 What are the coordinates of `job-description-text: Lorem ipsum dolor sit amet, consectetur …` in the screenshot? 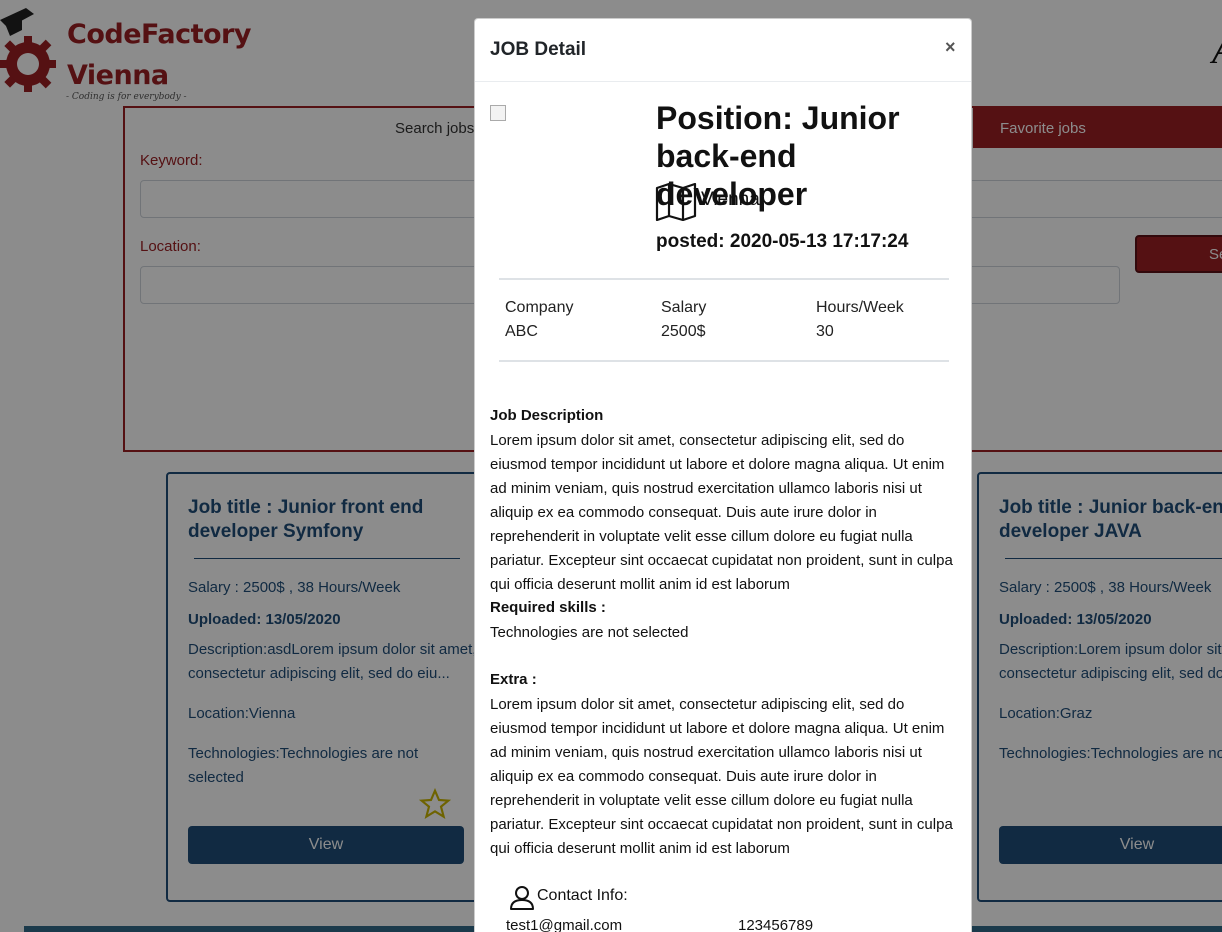 It's located at (721, 512).